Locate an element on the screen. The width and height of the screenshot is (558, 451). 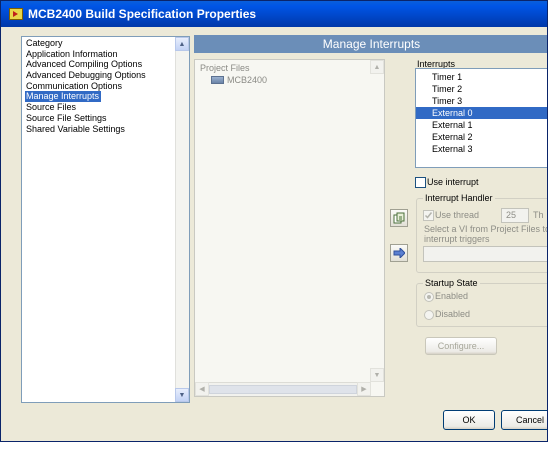
scroll-thumb is located at coordinates (283, 389).